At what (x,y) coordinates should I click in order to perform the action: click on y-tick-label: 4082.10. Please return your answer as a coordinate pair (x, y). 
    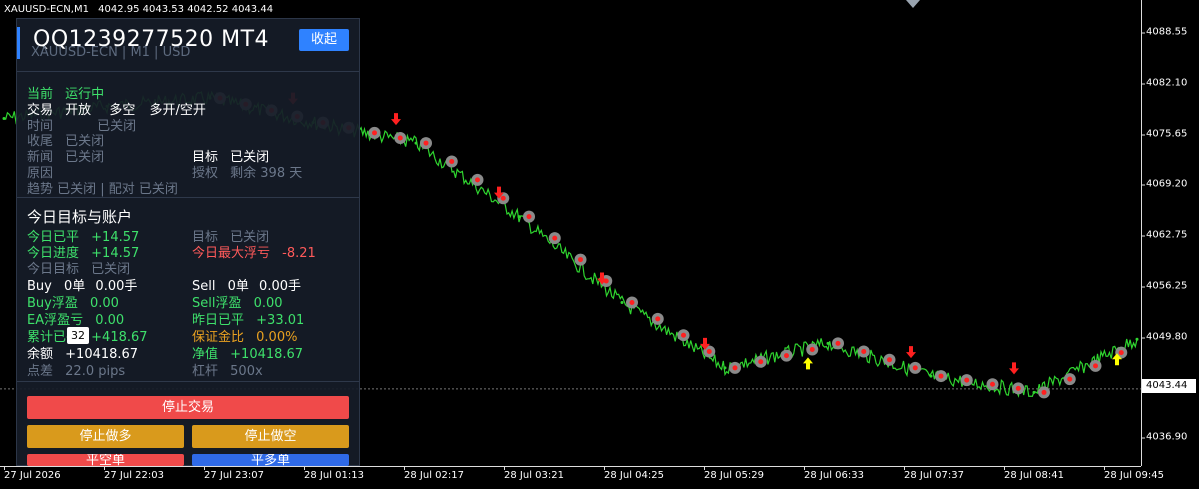
    Looking at the image, I should click on (1164, 83).